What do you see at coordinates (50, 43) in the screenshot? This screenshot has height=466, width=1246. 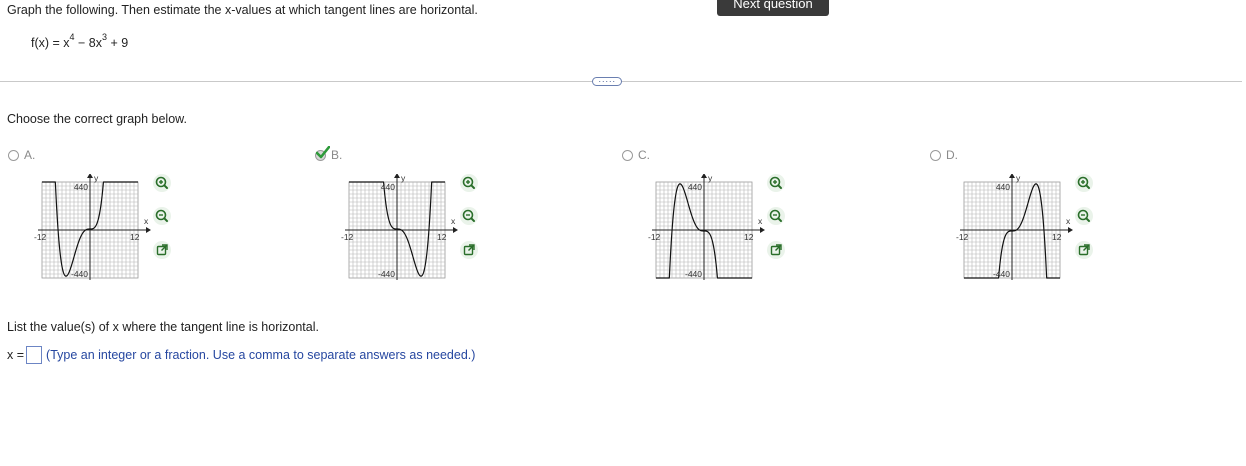 I see `formula-lhs: f(x) = x` at bounding box center [50, 43].